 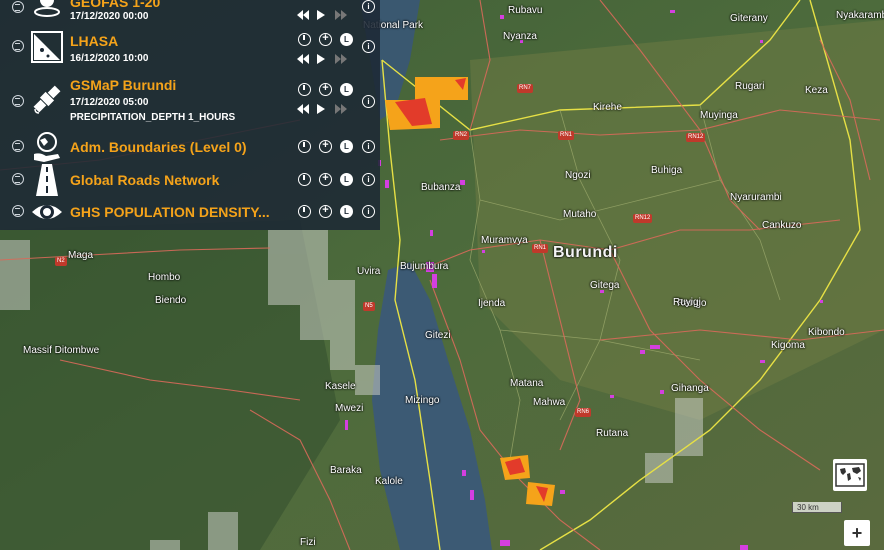 What do you see at coordinates (346, 470) in the screenshot?
I see `place-label: Baraka` at bounding box center [346, 470].